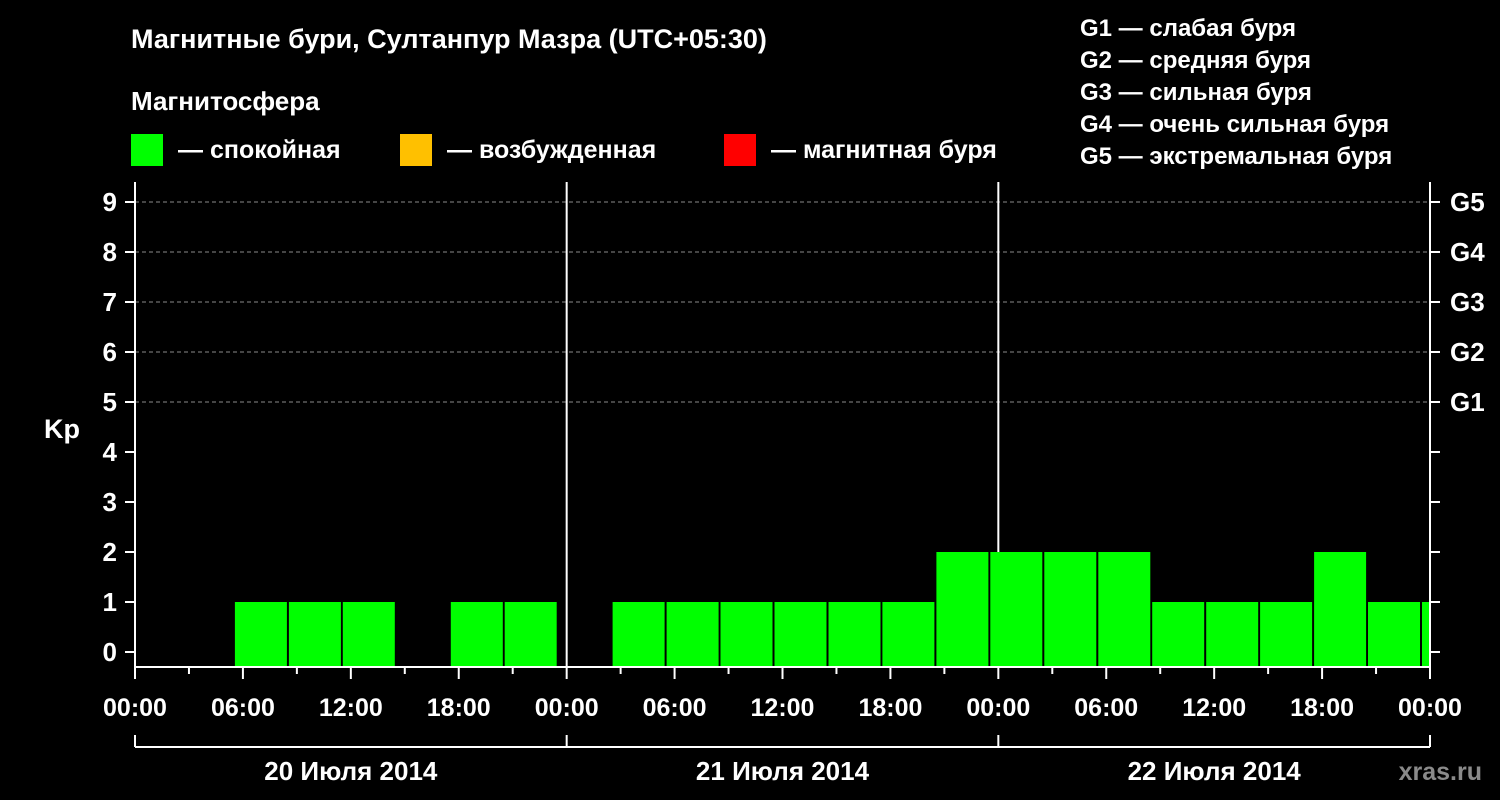 The image size is (1500, 800). What do you see at coordinates (351, 708) in the screenshot?
I see `x-tick-label-3: 12:00` at bounding box center [351, 708].